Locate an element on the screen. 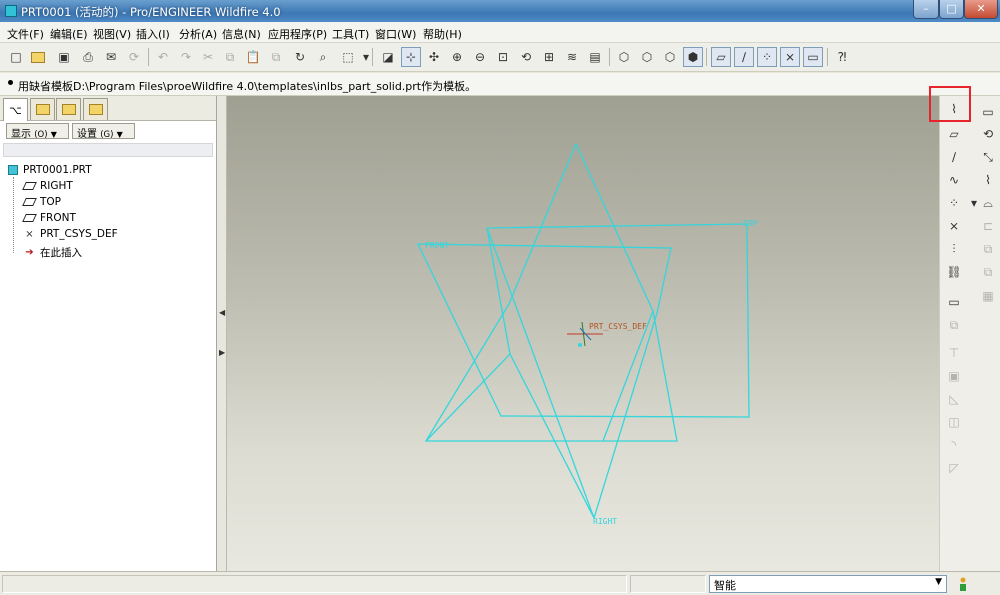 The image size is (1000, 595). display-menu-button: 显示 (O) ▼ is located at coordinates (37, 131).